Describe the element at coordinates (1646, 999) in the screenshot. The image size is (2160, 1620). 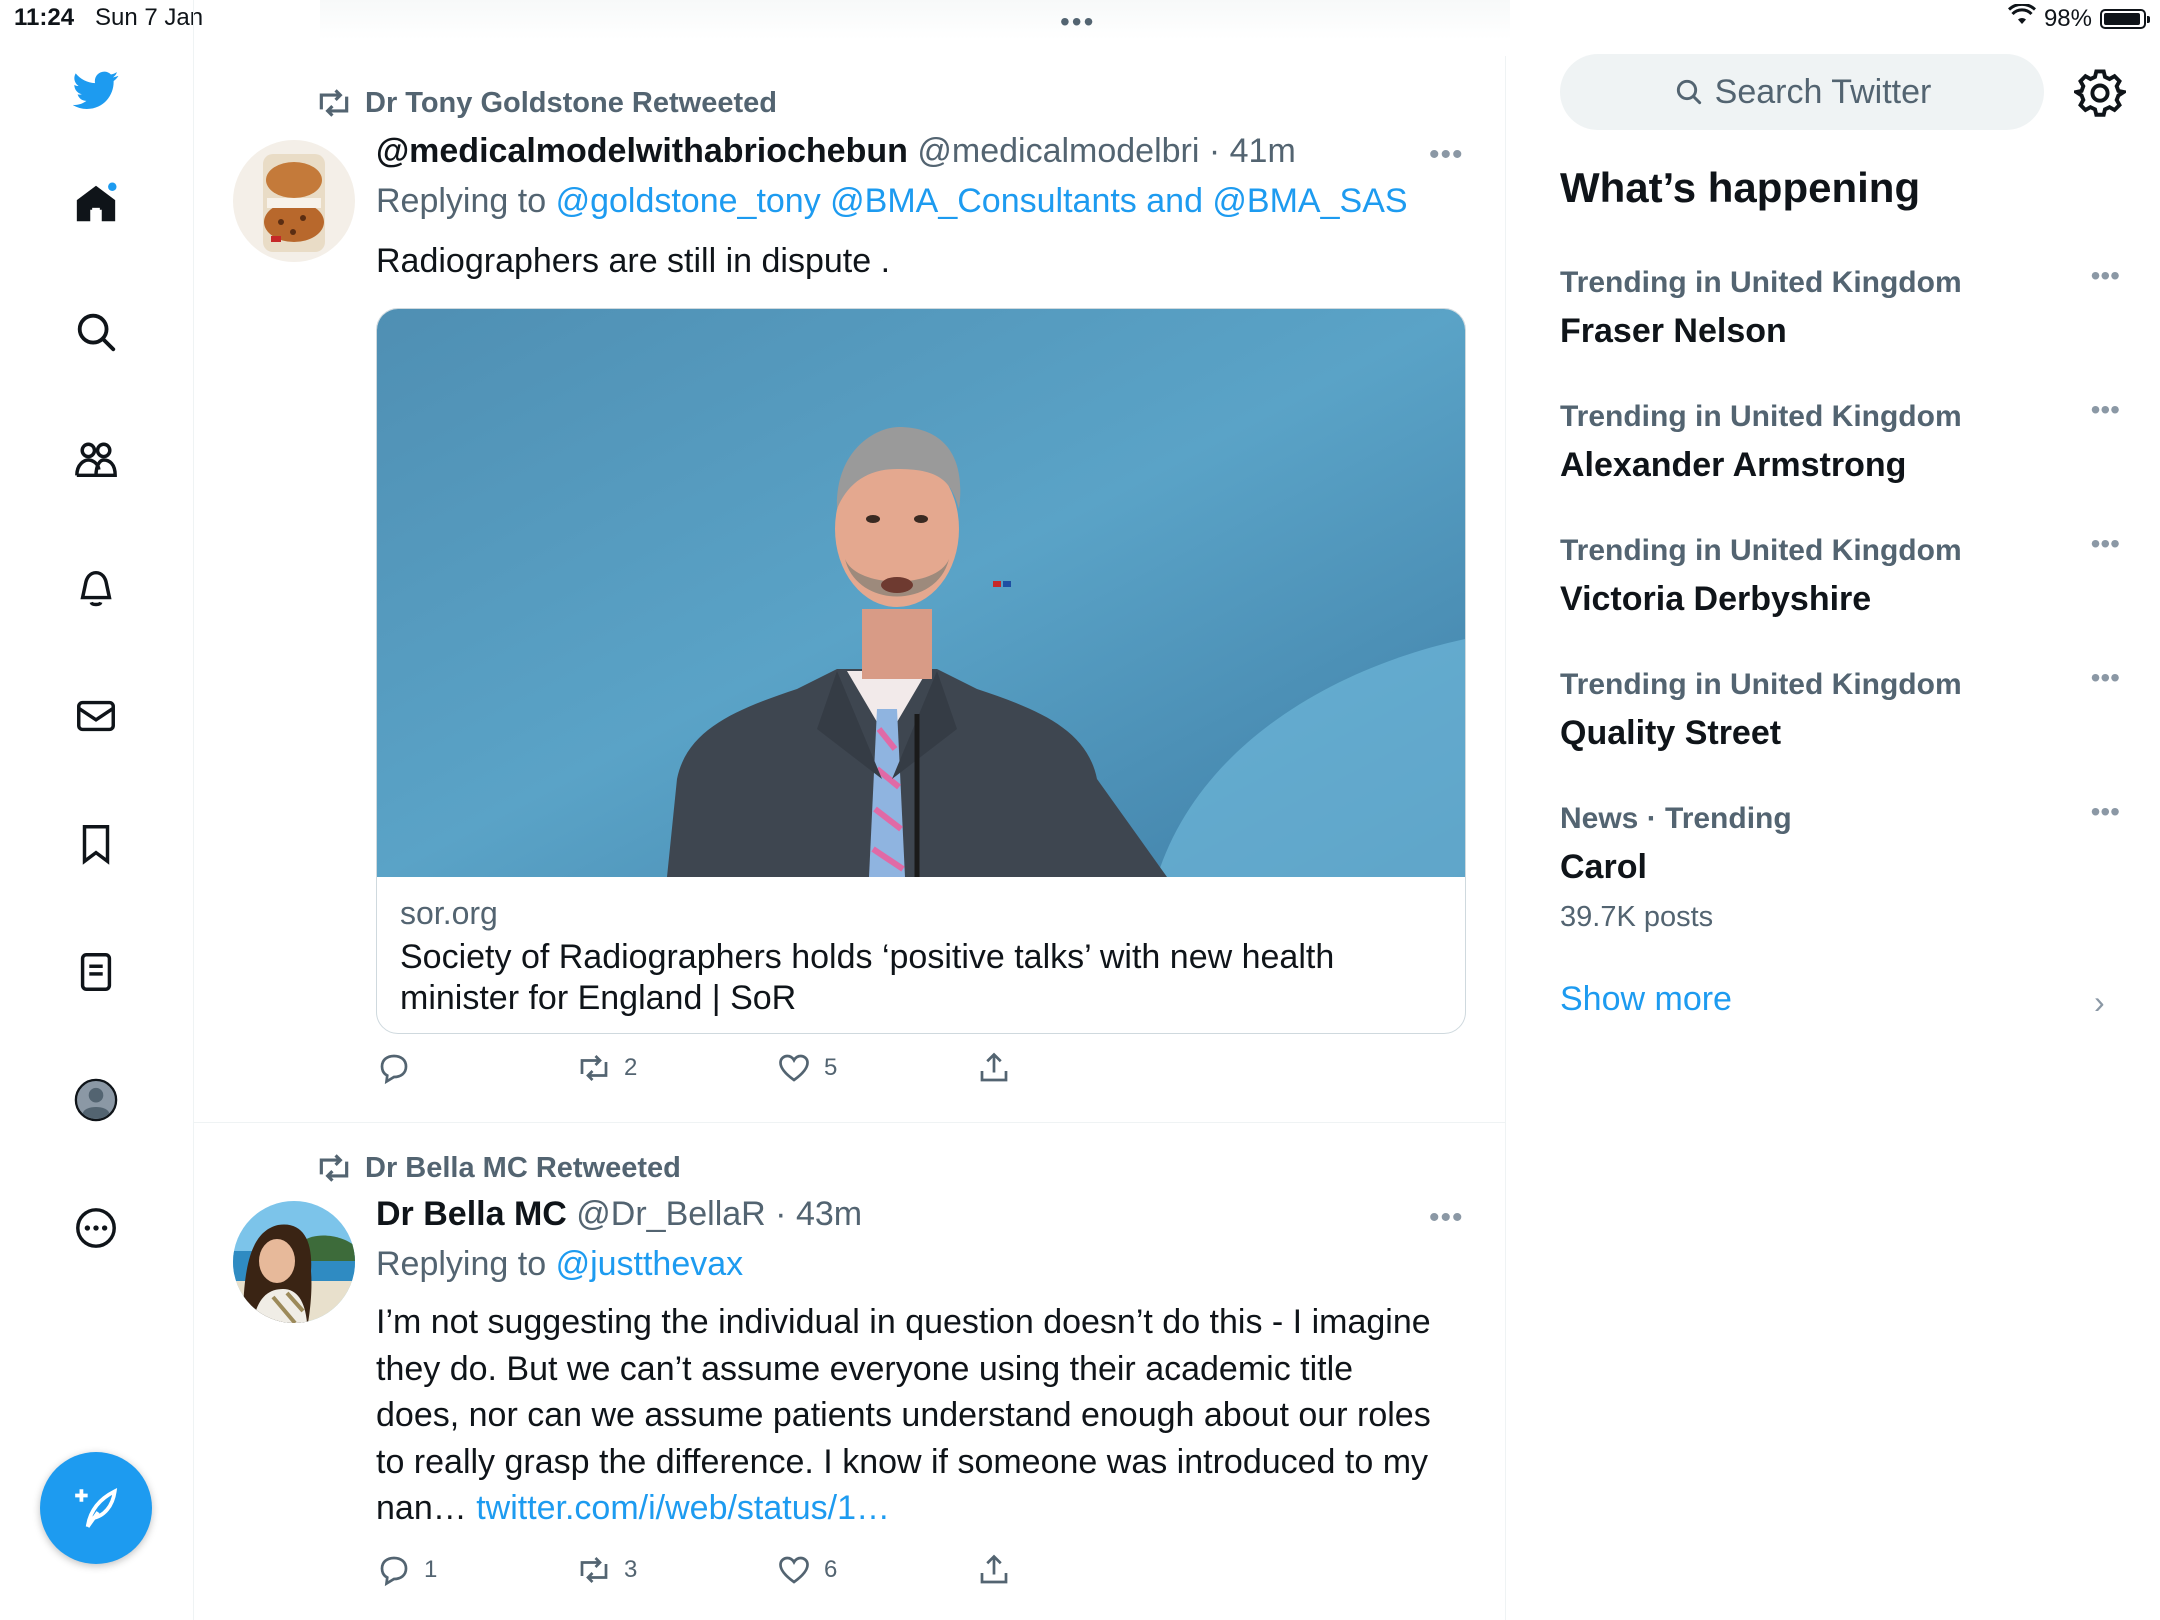
I see `show-more-link: Show more` at that location.